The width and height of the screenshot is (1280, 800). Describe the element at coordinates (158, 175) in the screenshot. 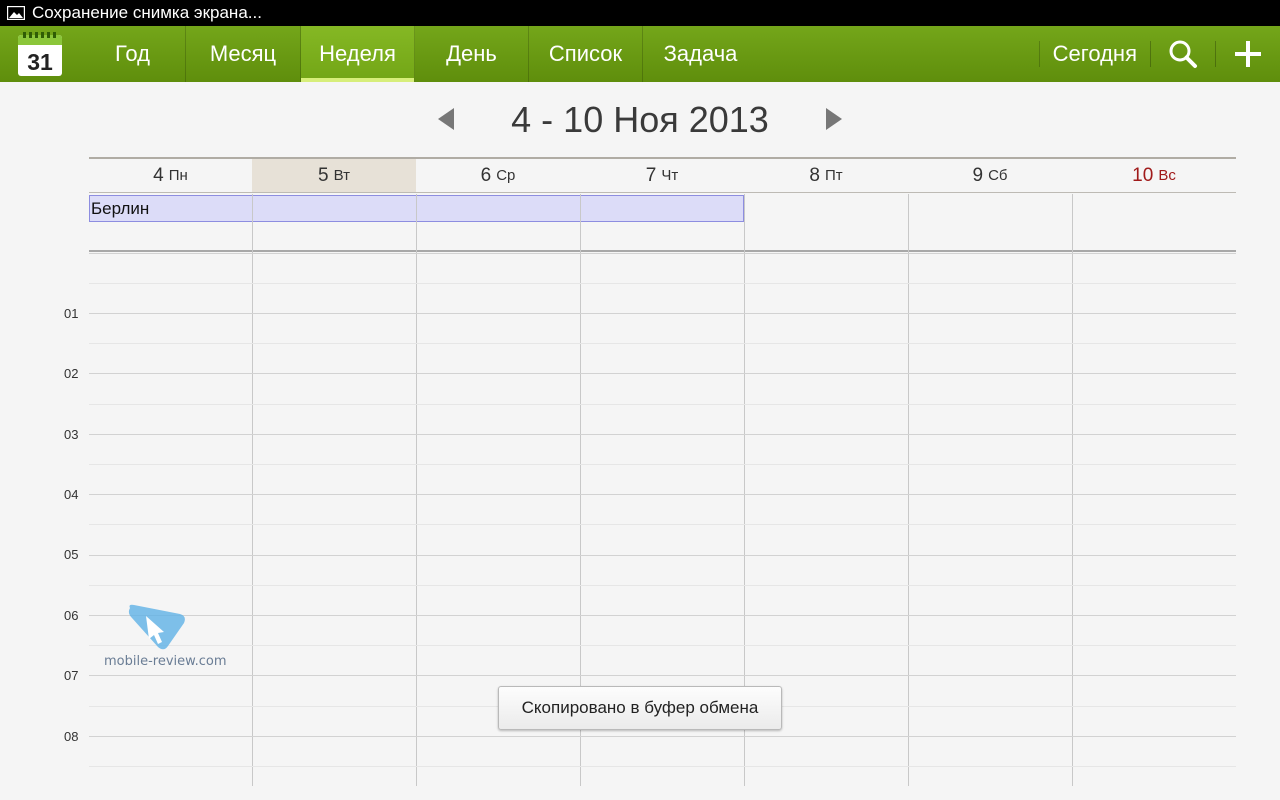

I see `day-number: 4` at that location.